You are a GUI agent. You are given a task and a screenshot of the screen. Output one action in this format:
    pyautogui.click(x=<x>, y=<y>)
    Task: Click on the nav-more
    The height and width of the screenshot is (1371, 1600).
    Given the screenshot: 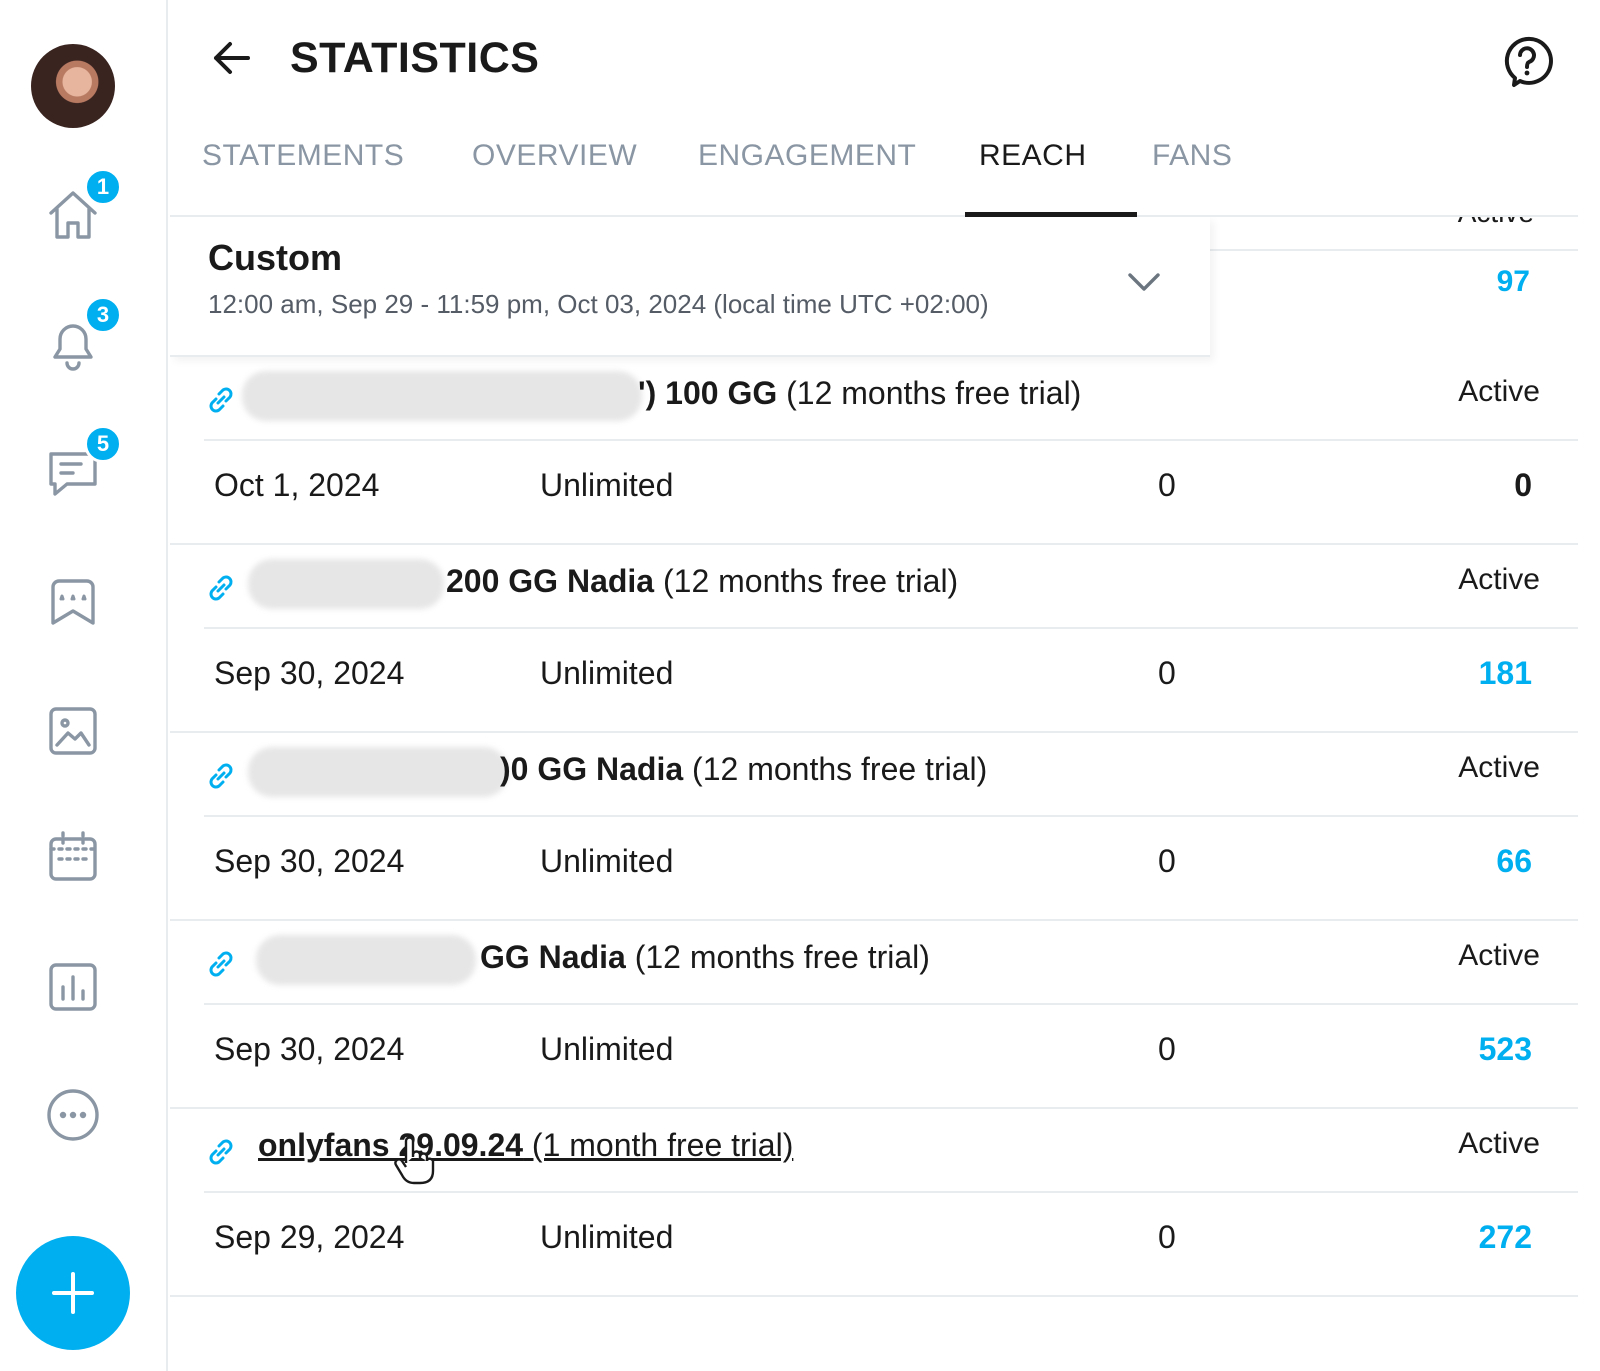 What is the action you would take?
    pyautogui.click(x=73, y=1115)
    